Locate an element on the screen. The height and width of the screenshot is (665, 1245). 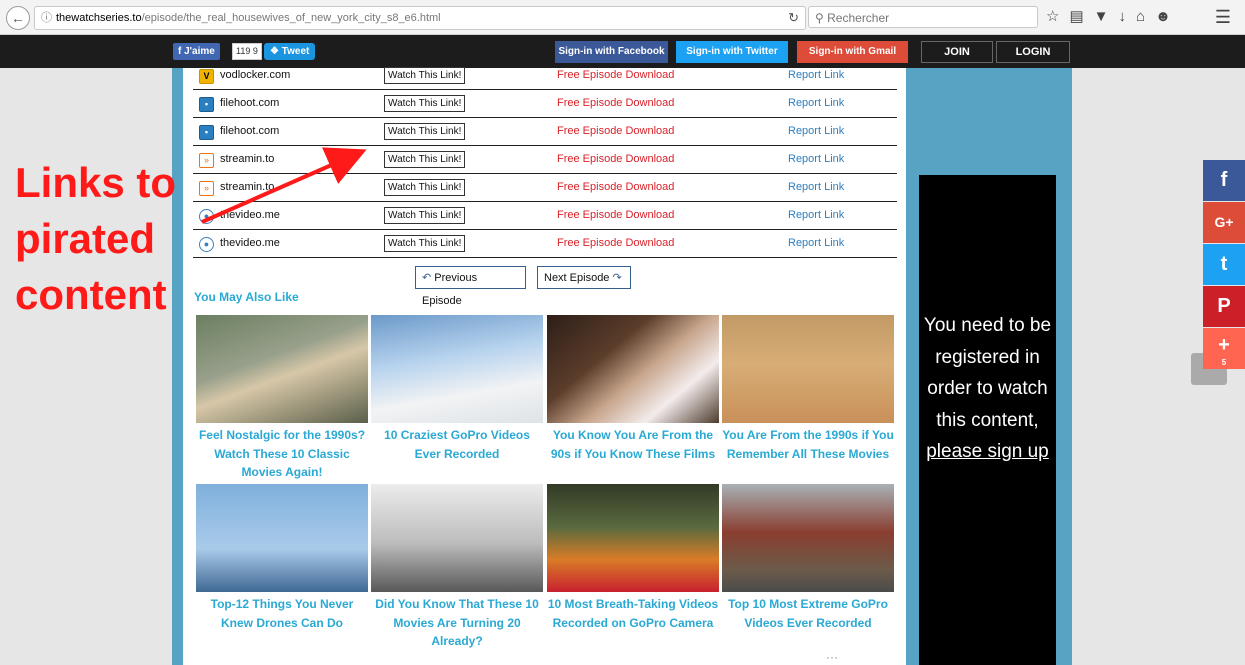
annotation-arrow is located at coordinates (284, 185).